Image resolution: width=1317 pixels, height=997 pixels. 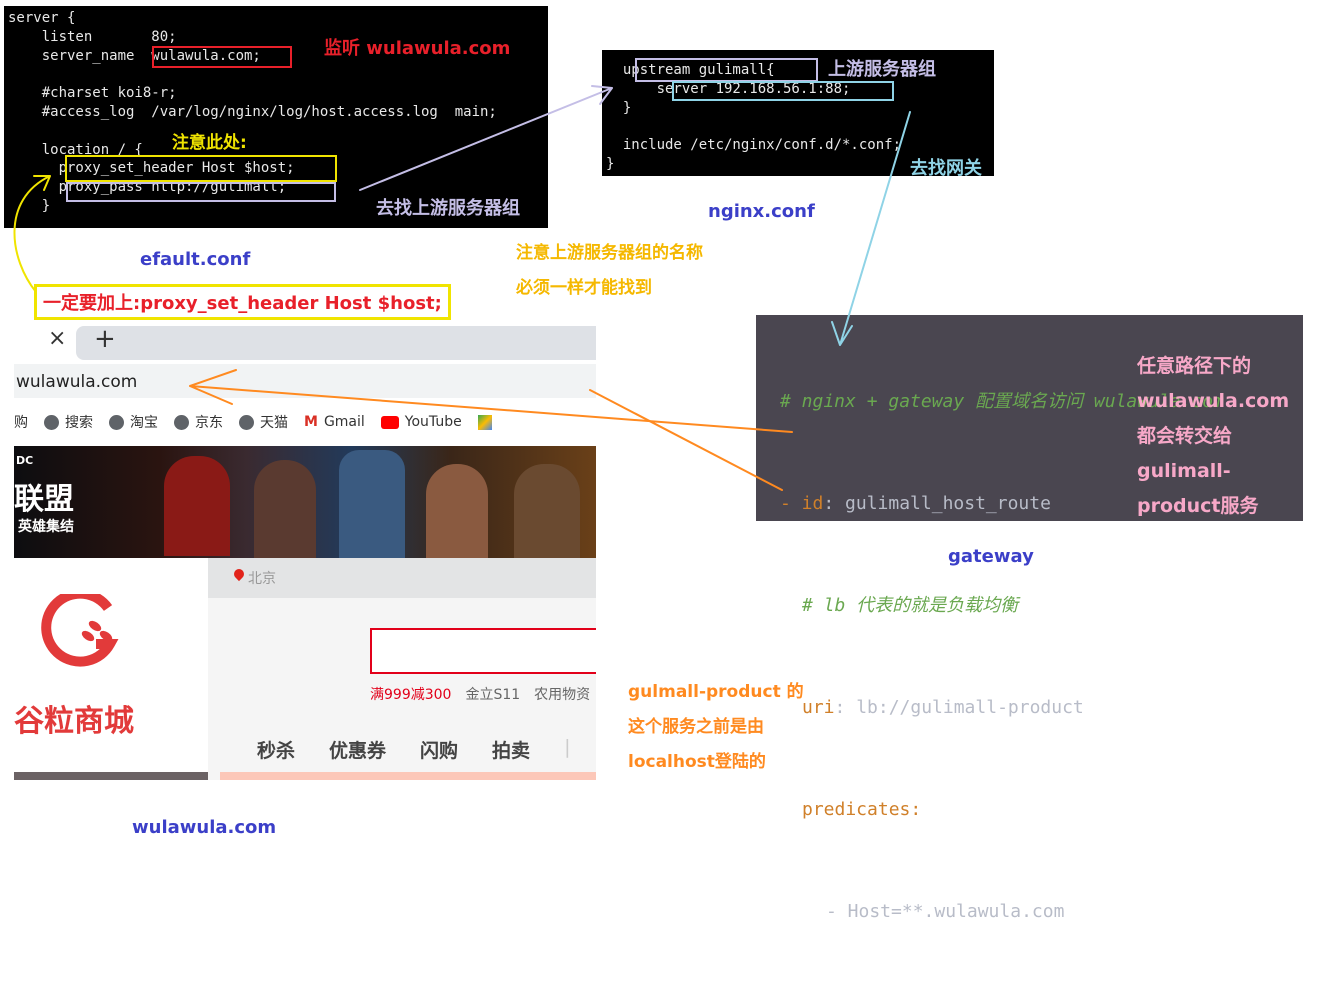 I want to click on gateway-note: wulawula.com, so click(x=1213, y=401).